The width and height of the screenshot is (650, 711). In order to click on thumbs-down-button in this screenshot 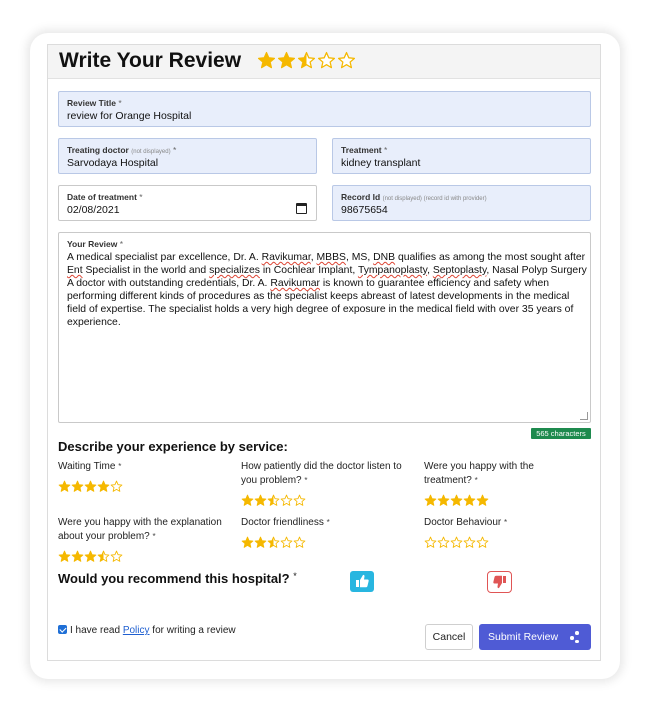, I will do `click(499, 582)`.